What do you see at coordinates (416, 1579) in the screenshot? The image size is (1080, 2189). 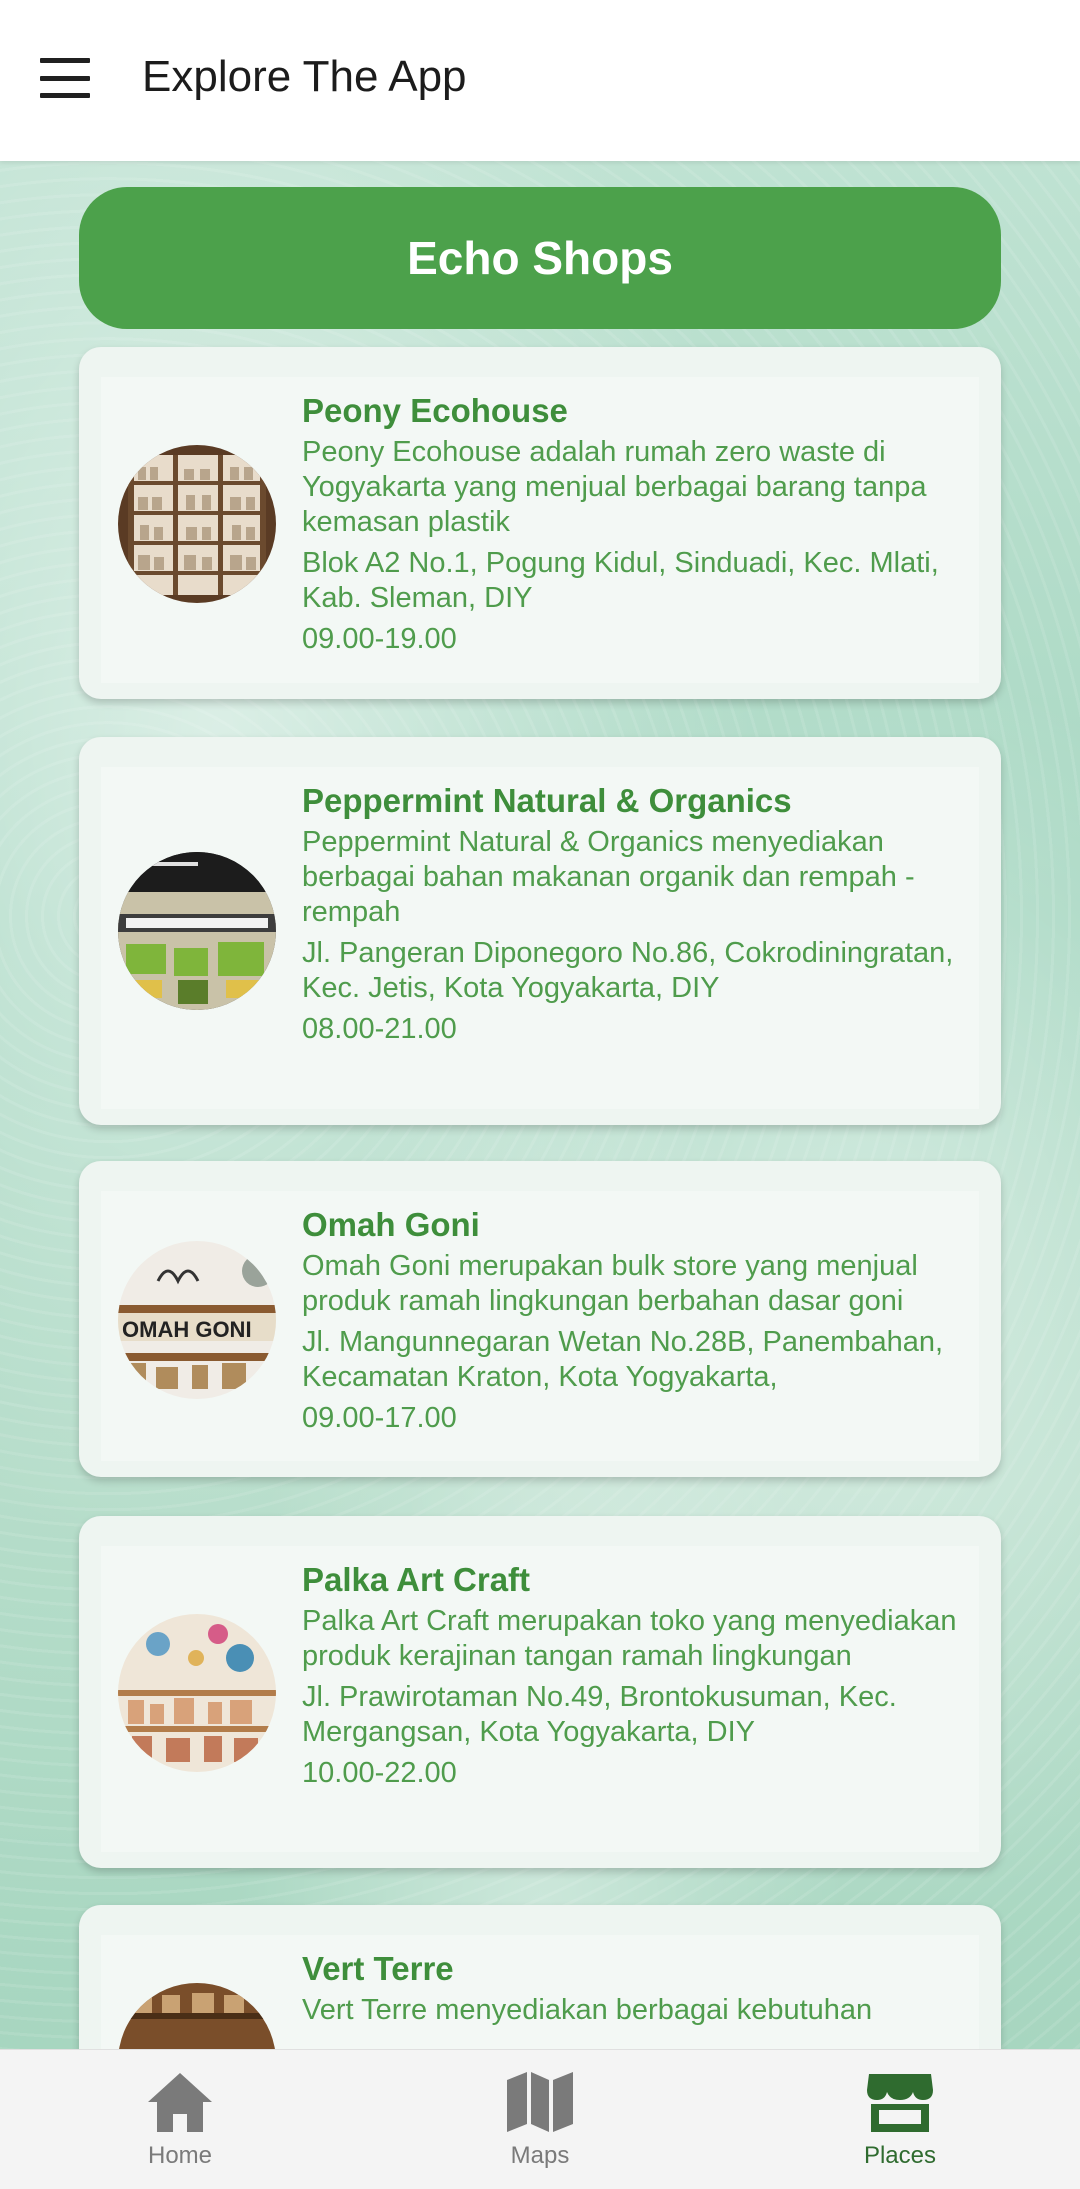 I see `shop-name: Palka Art Craft` at bounding box center [416, 1579].